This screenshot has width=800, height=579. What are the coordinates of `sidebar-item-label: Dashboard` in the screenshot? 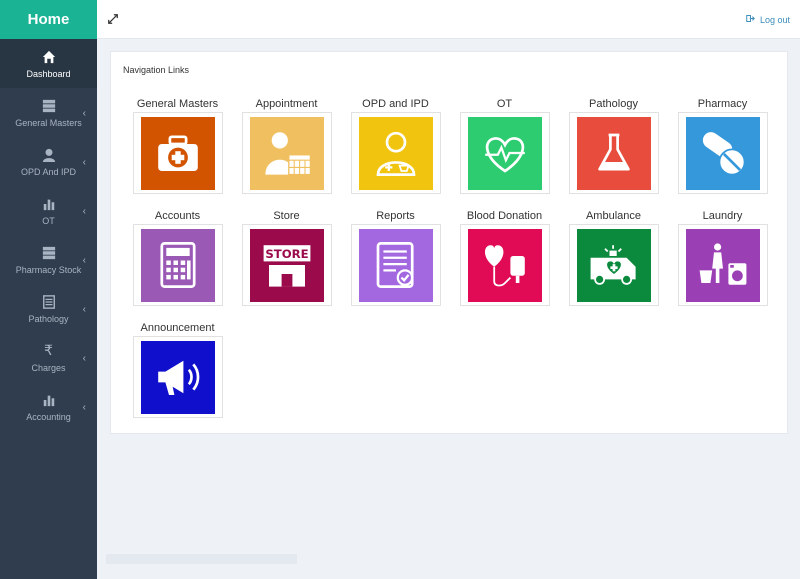 It's located at (48, 73).